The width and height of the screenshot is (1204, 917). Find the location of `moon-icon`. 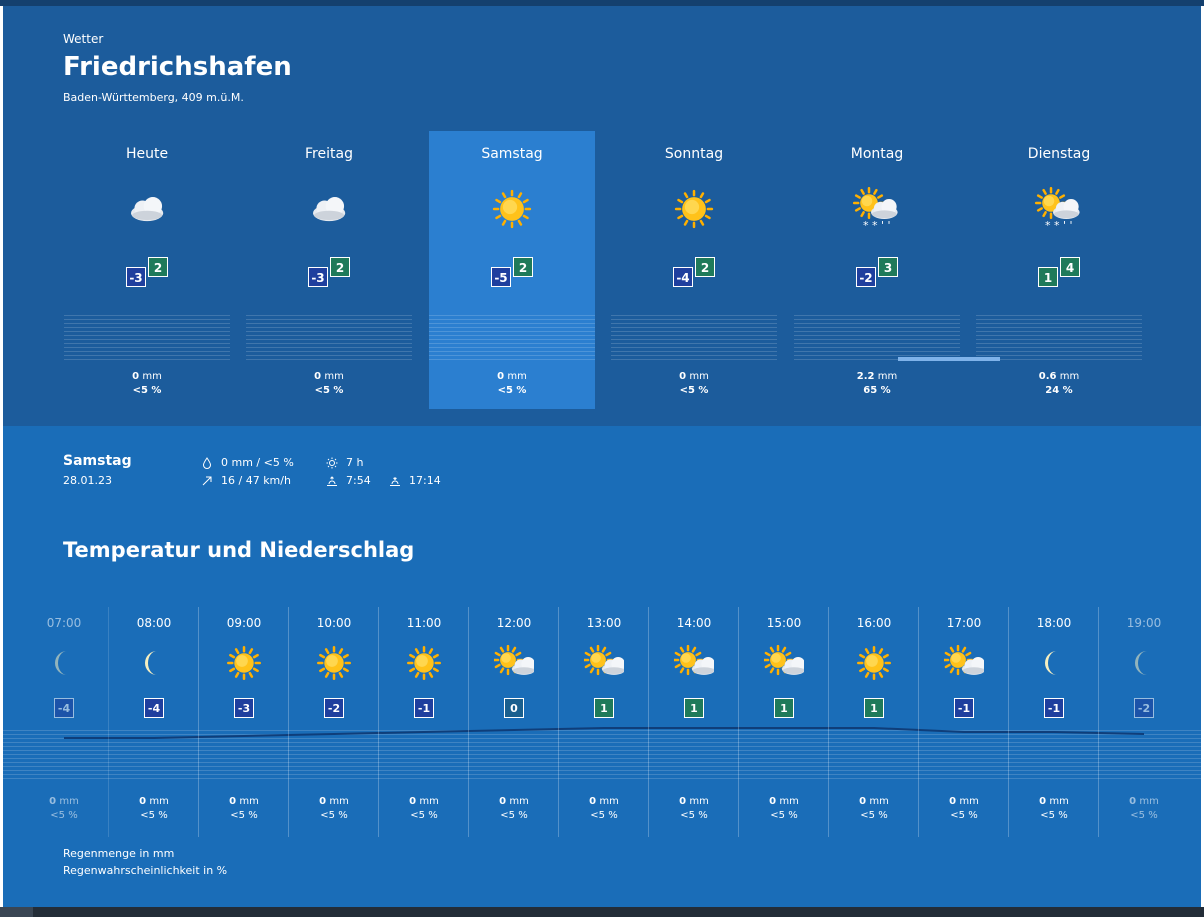

moon-icon is located at coordinates (154, 663).